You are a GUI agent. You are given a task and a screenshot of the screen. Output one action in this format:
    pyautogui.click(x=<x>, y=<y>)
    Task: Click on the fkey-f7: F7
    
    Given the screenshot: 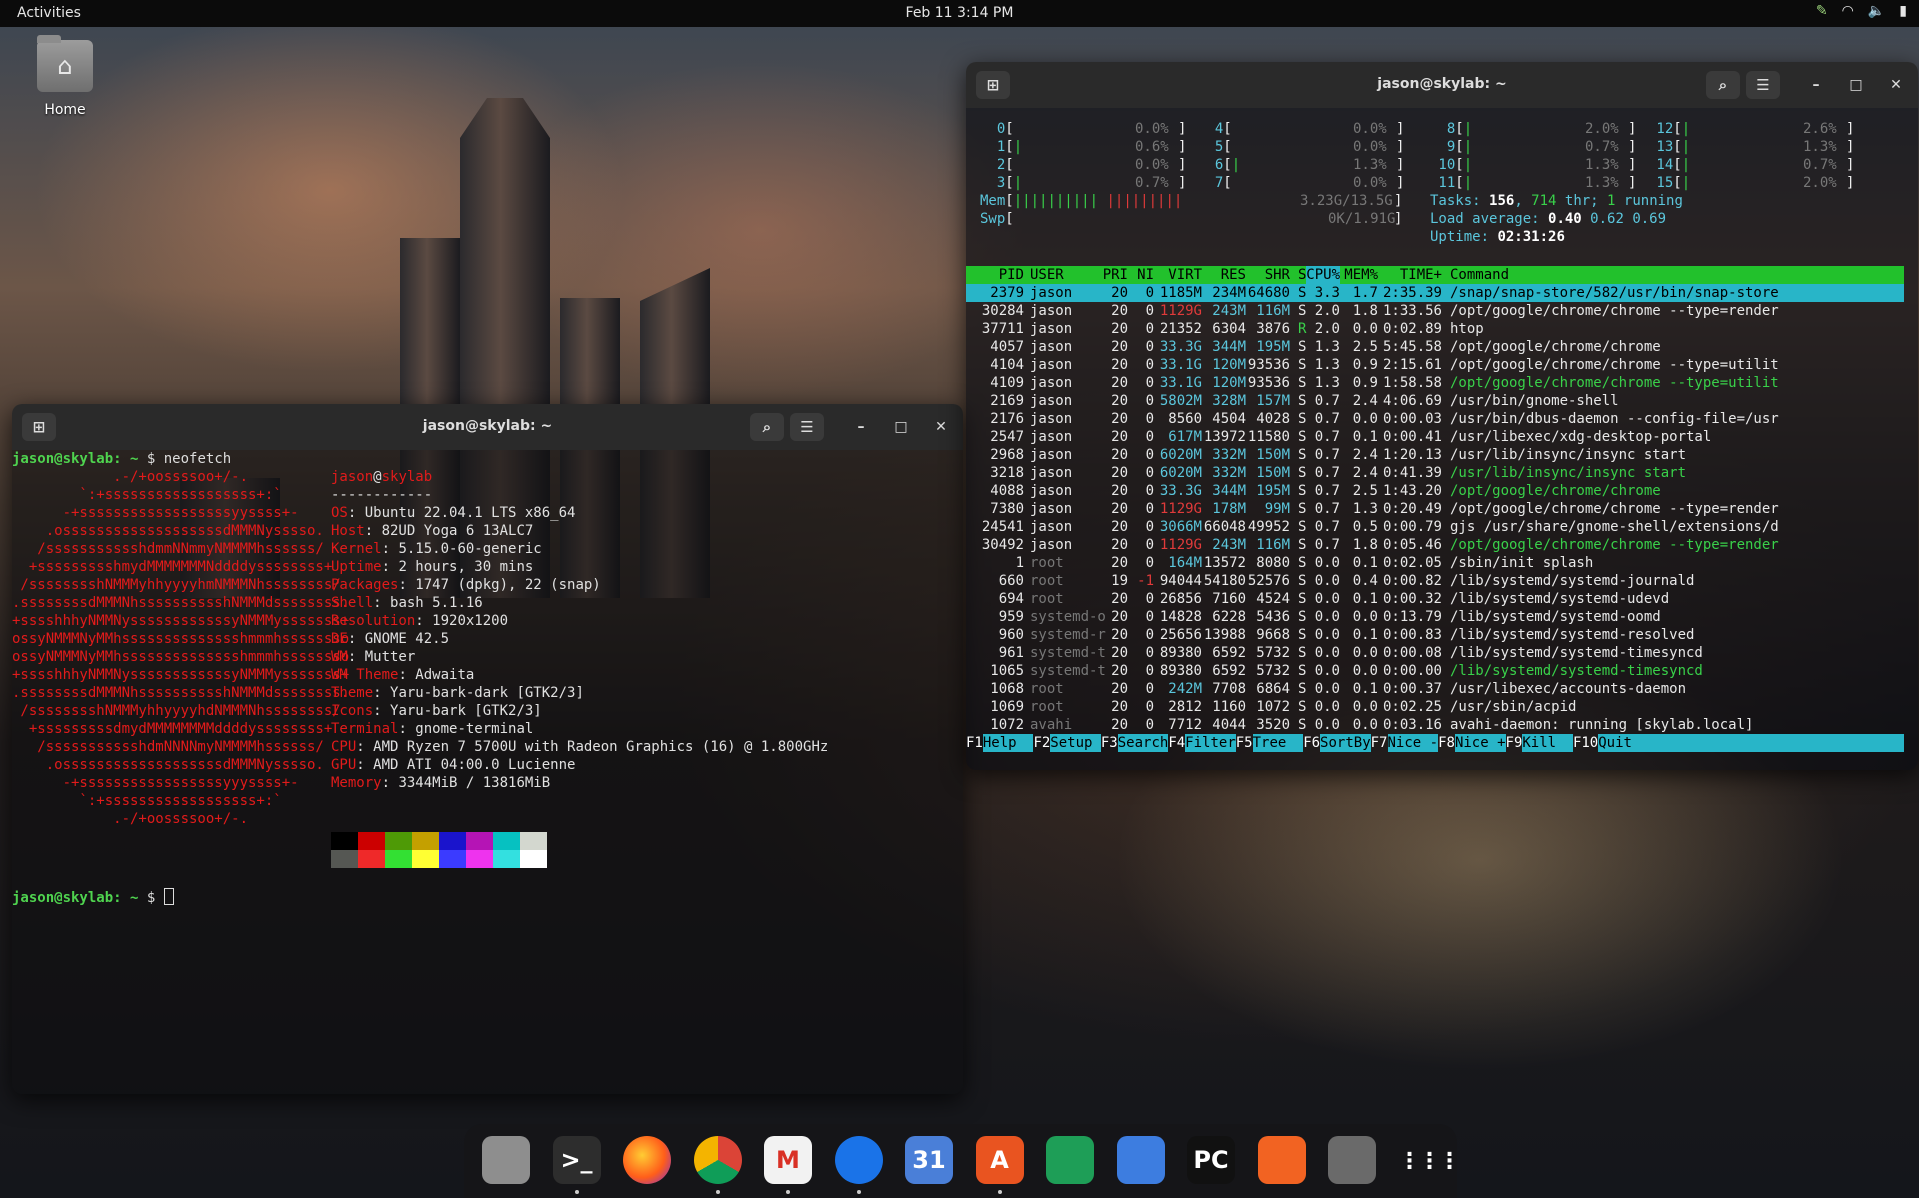 What is the action you would take?
    pyautogui.click(x=1379, y=743)
    